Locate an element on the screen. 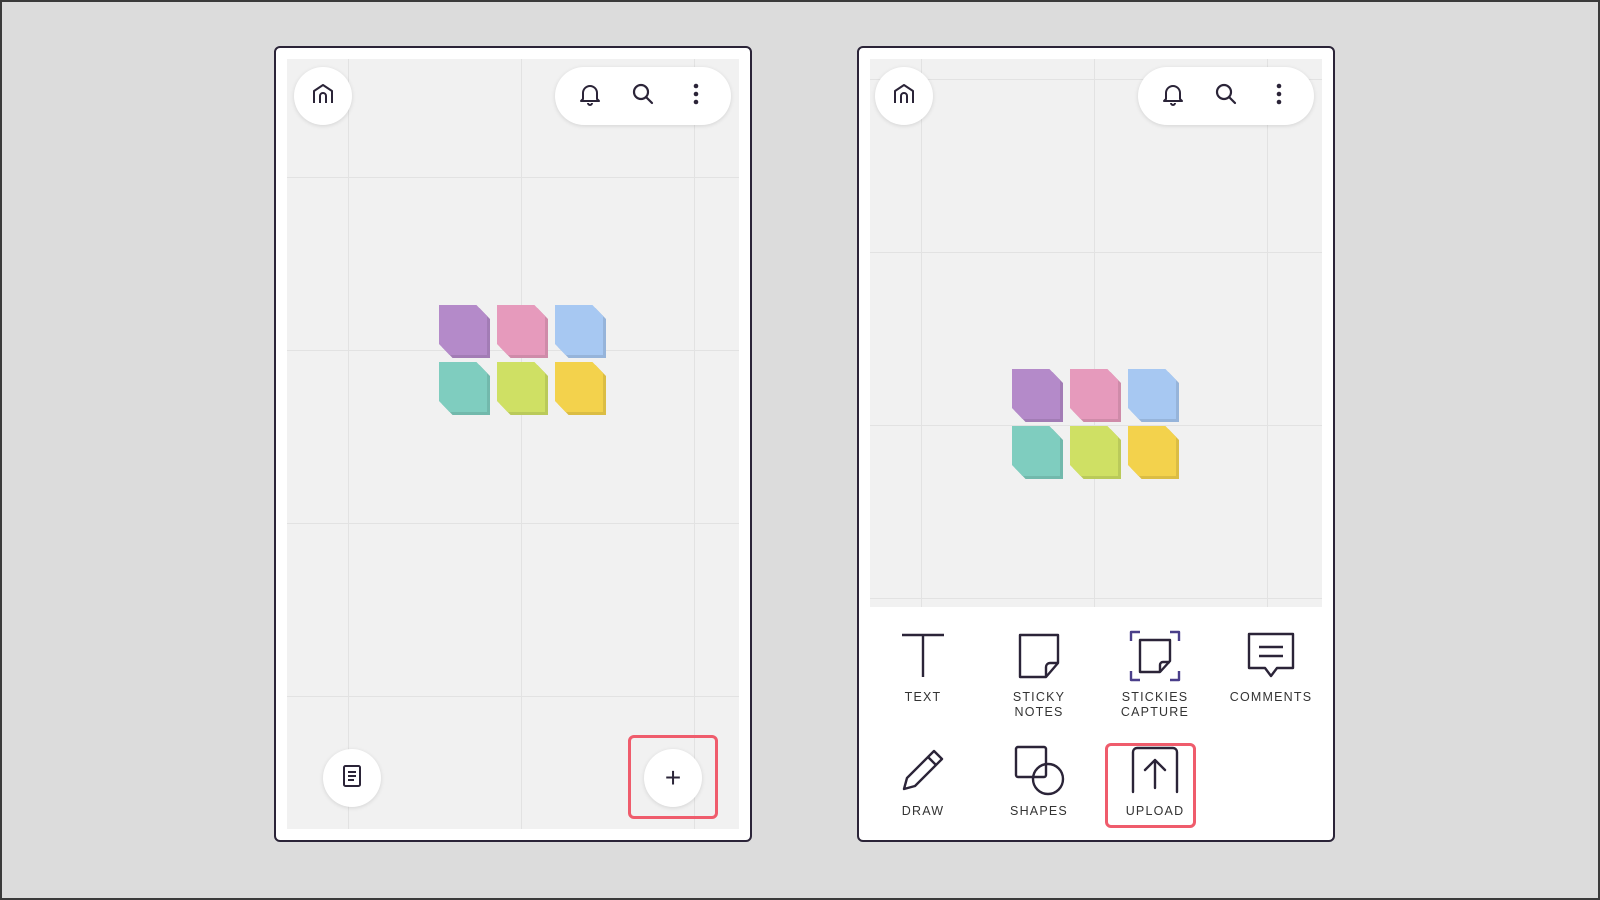 This screenshot has width=1600, height=900. pencil-icon is located at coordinates (923, 770).